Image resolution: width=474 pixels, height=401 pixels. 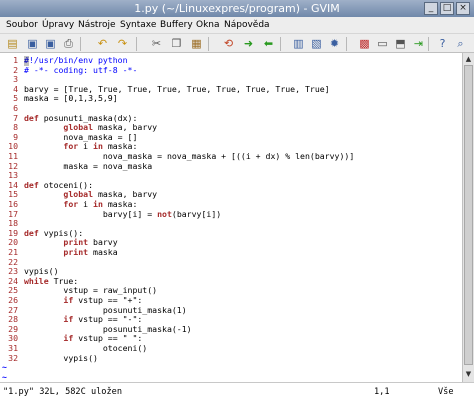 I want to click on close-button: ×, so click(x=463, y=8).